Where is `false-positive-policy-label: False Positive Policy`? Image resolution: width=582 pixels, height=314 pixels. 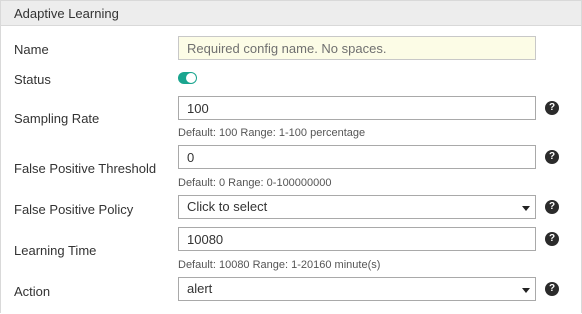 false-positive-policy-label: False Positive Policy is located at coordinates (74, 209).